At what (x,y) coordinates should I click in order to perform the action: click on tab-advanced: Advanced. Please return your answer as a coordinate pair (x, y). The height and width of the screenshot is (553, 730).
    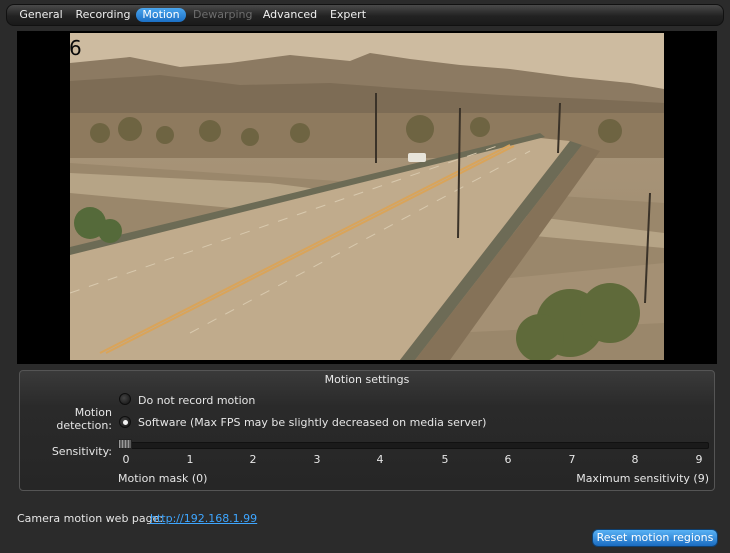
    Looking at the image, I should click on (290, 15).